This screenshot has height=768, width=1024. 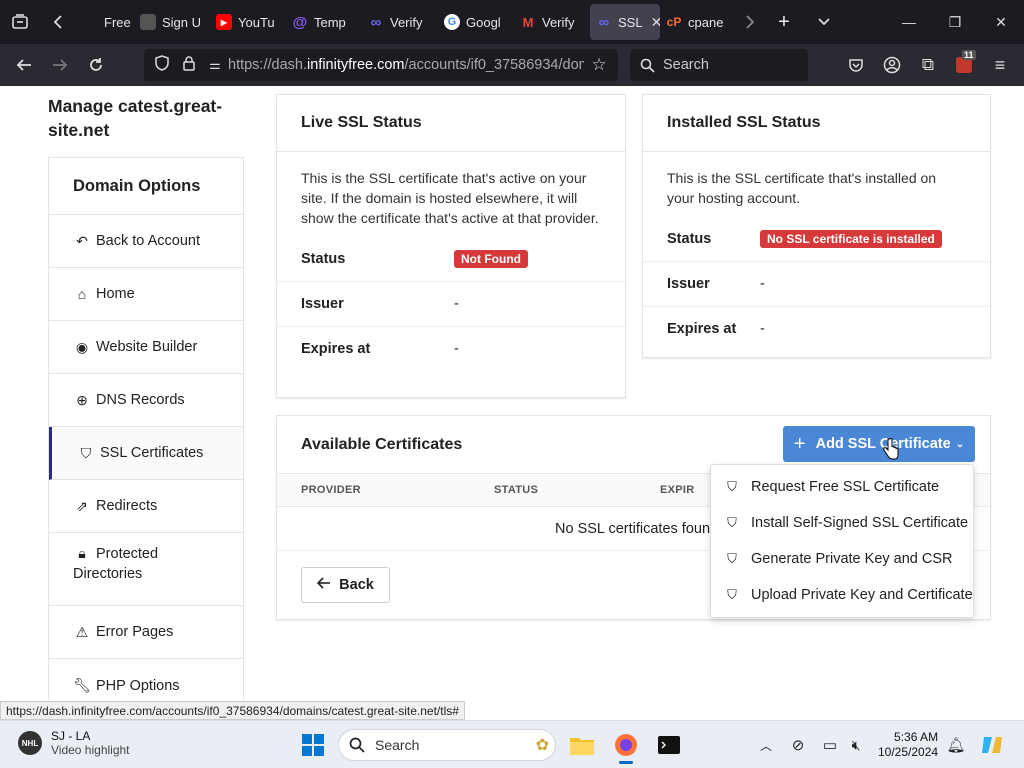 What do you see at coordinates (824, 22) in the screenshot?
I see `list-all-tabs-icon` at bounding box center [824, 22].